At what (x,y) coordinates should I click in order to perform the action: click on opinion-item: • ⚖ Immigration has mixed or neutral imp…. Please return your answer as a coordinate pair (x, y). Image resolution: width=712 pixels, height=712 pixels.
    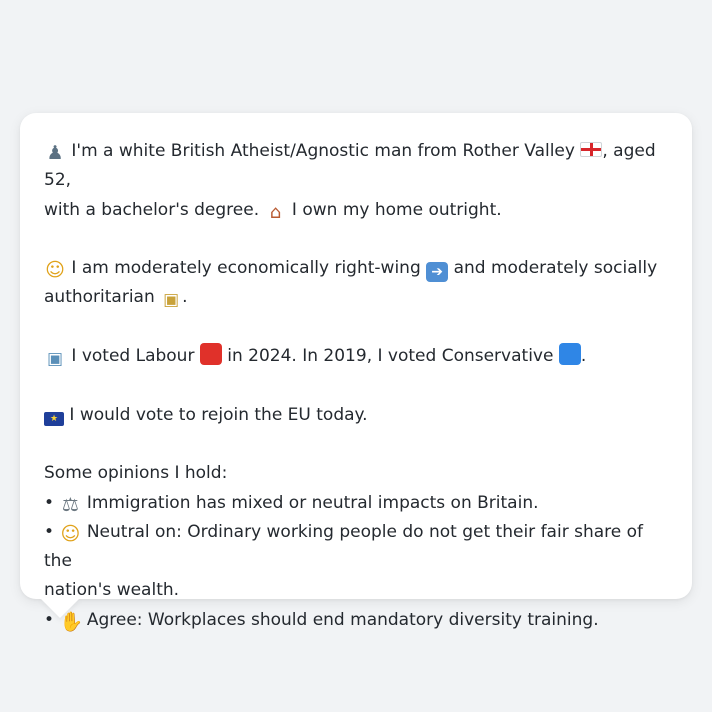
    Looking at the image, I should click on (356, 503).